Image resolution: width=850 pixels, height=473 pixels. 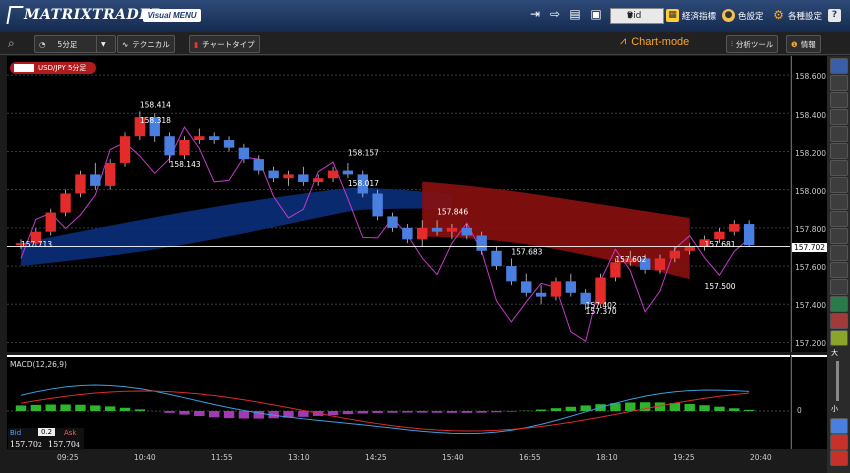 I want to click on info-button: ❶ 情報, so click(x=803, y=44).